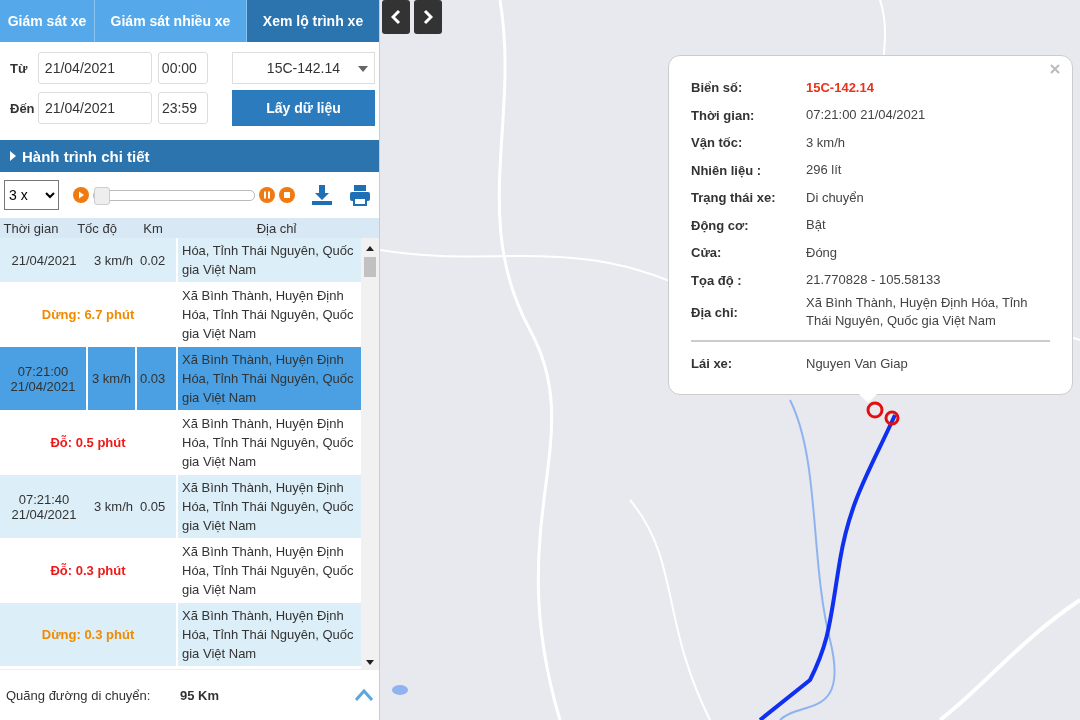 This screenshot has width=1080, height=720. What do you see at coordinates (44, 260) in the screenshot?
I see `time-cell-text: 21/04/2021` at bounding box center [44, 260].